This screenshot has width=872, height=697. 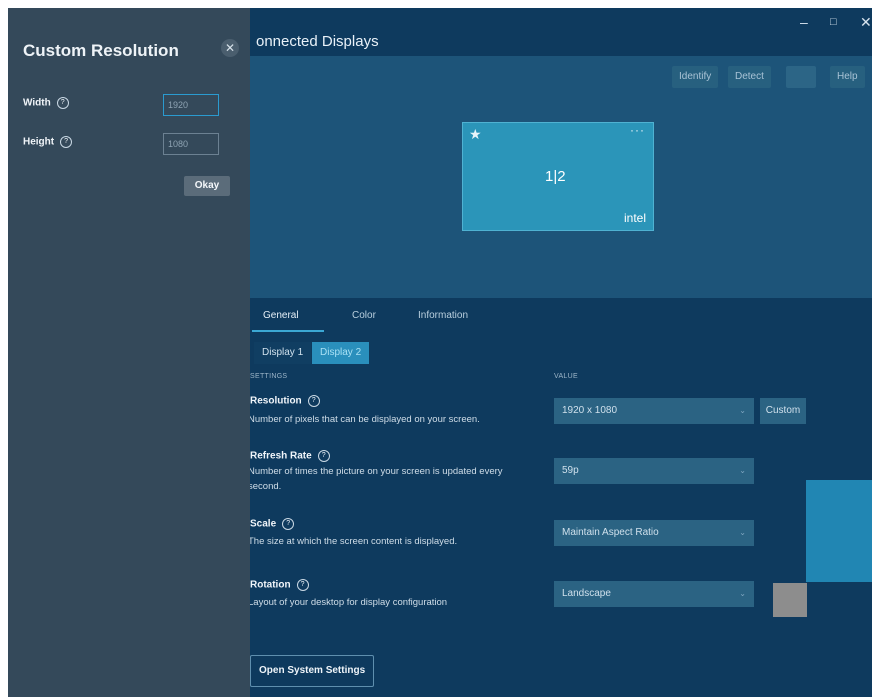 What do you see at coordinates (283, 353) in the screenshot?
I see `display-1-button: Display 1` at bounding box center [283, 353].